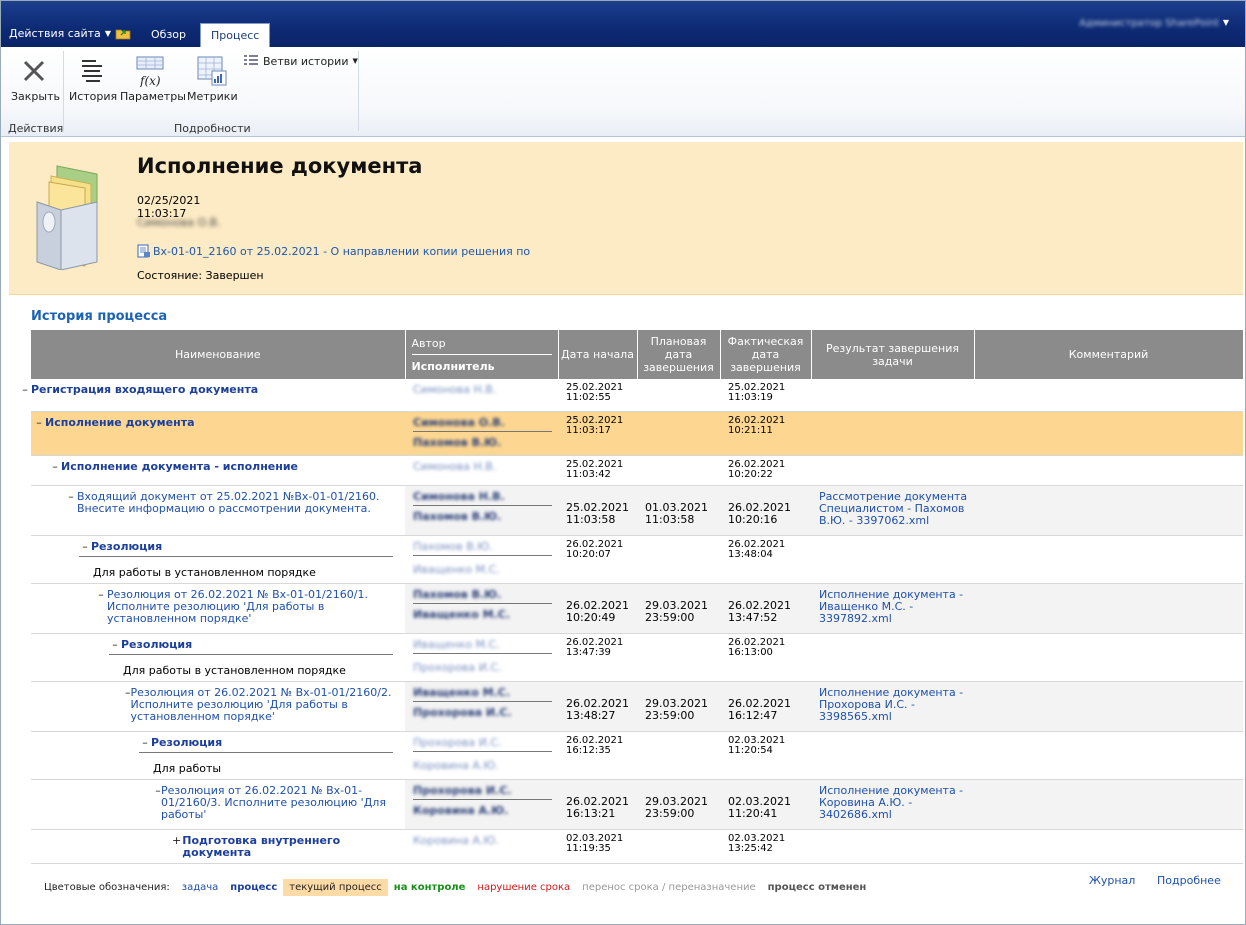 The height and width of the screenshot is (925, 1246). Describe the element at coordinates (254, 887) in the screenshot. I see `legend-process: процесс` at that location.